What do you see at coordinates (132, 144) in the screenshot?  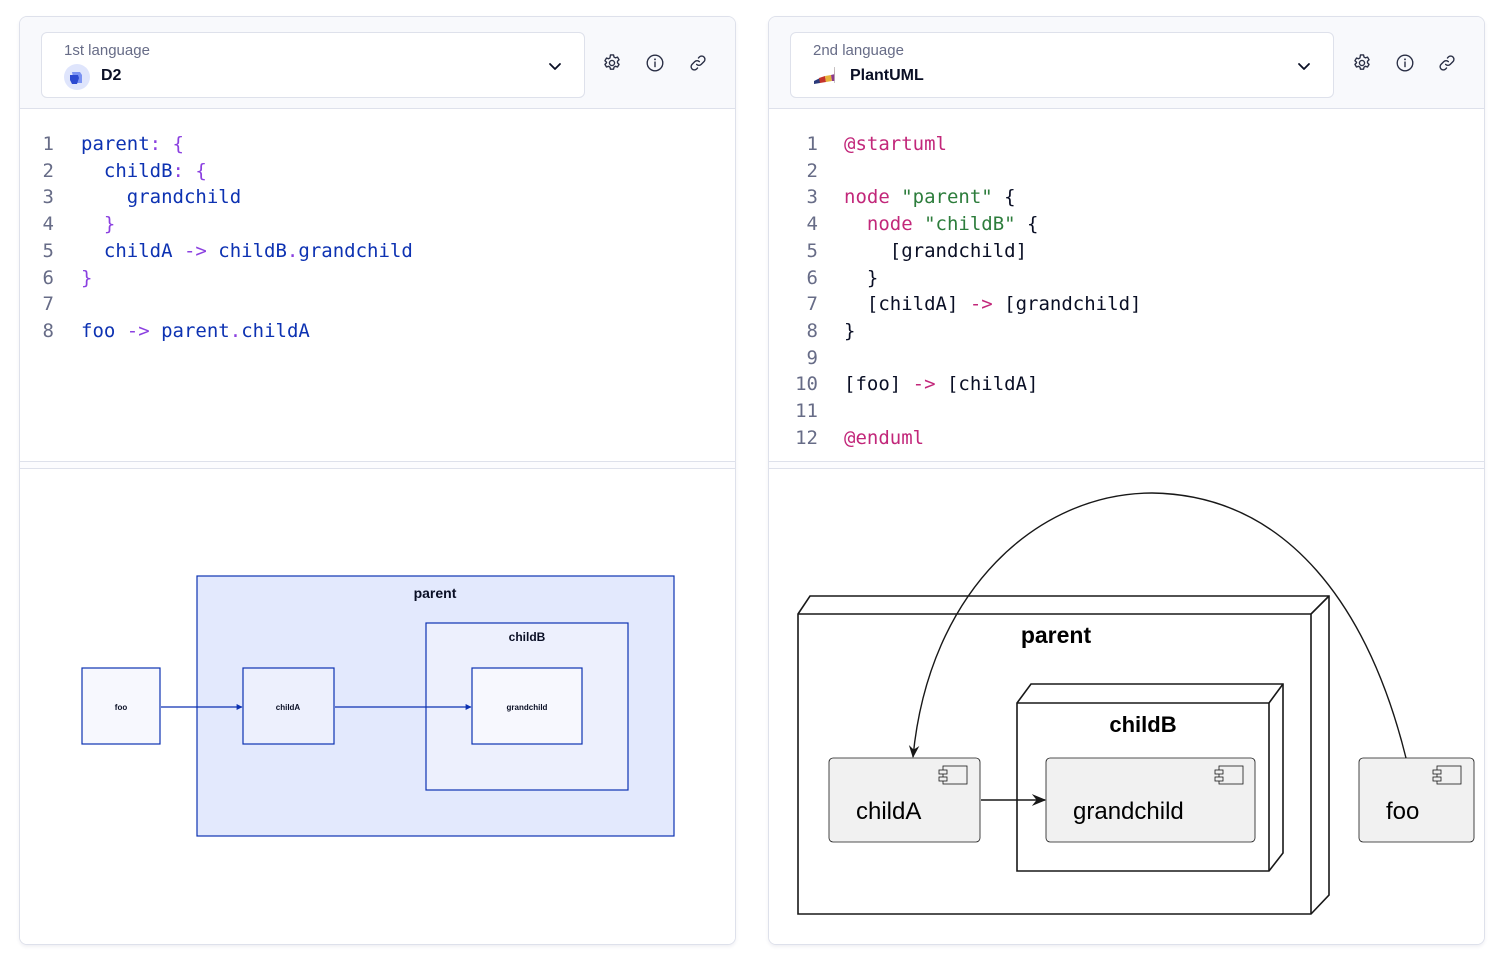 I see `code-text: parent: {` at bounding box center [132, 144].